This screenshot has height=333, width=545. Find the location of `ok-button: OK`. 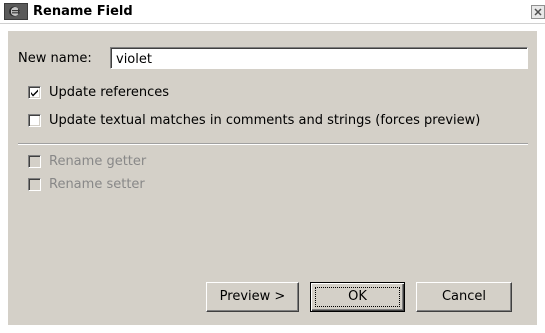

ok-button: OK is located at coordinates (357, 297).